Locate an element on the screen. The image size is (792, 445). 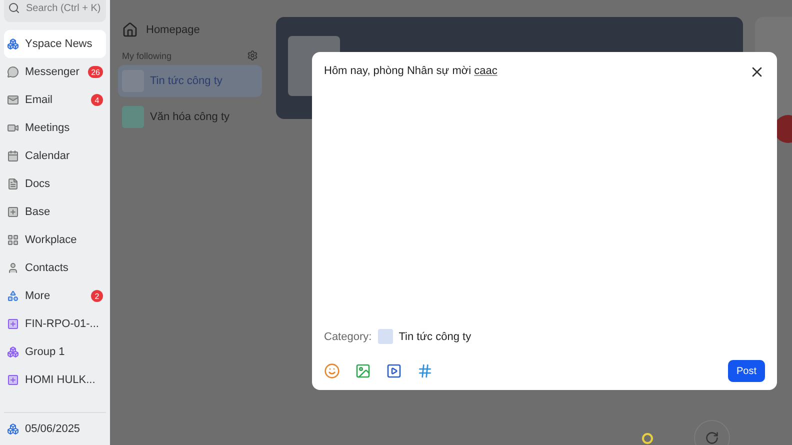
search-placeholder: Search (Ctrl + K) is located at coordinates (63, 8).